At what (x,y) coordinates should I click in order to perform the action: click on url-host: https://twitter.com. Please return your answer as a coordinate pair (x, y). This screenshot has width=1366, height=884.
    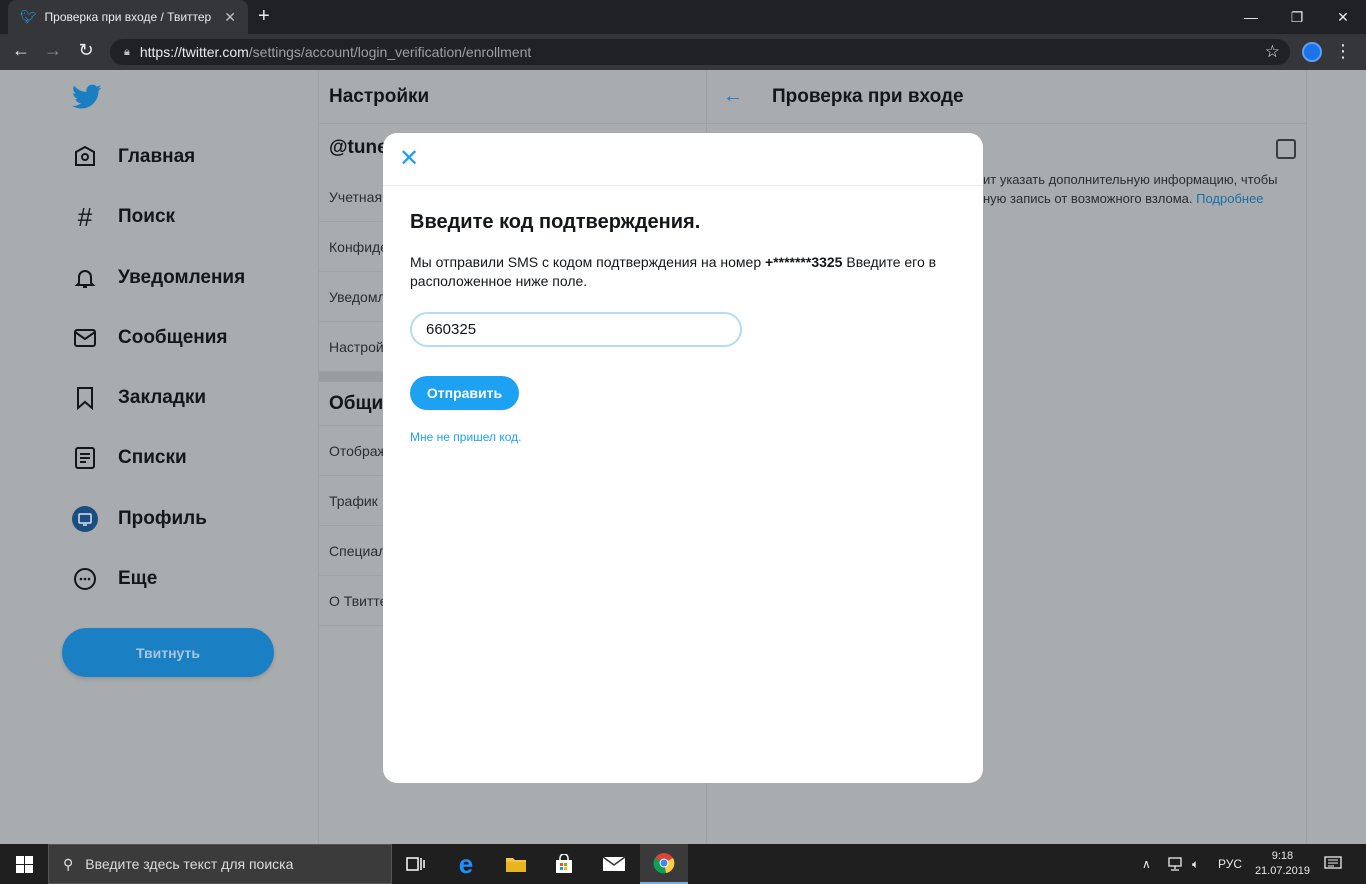
    Looking at the image, I should click on (194, 52).